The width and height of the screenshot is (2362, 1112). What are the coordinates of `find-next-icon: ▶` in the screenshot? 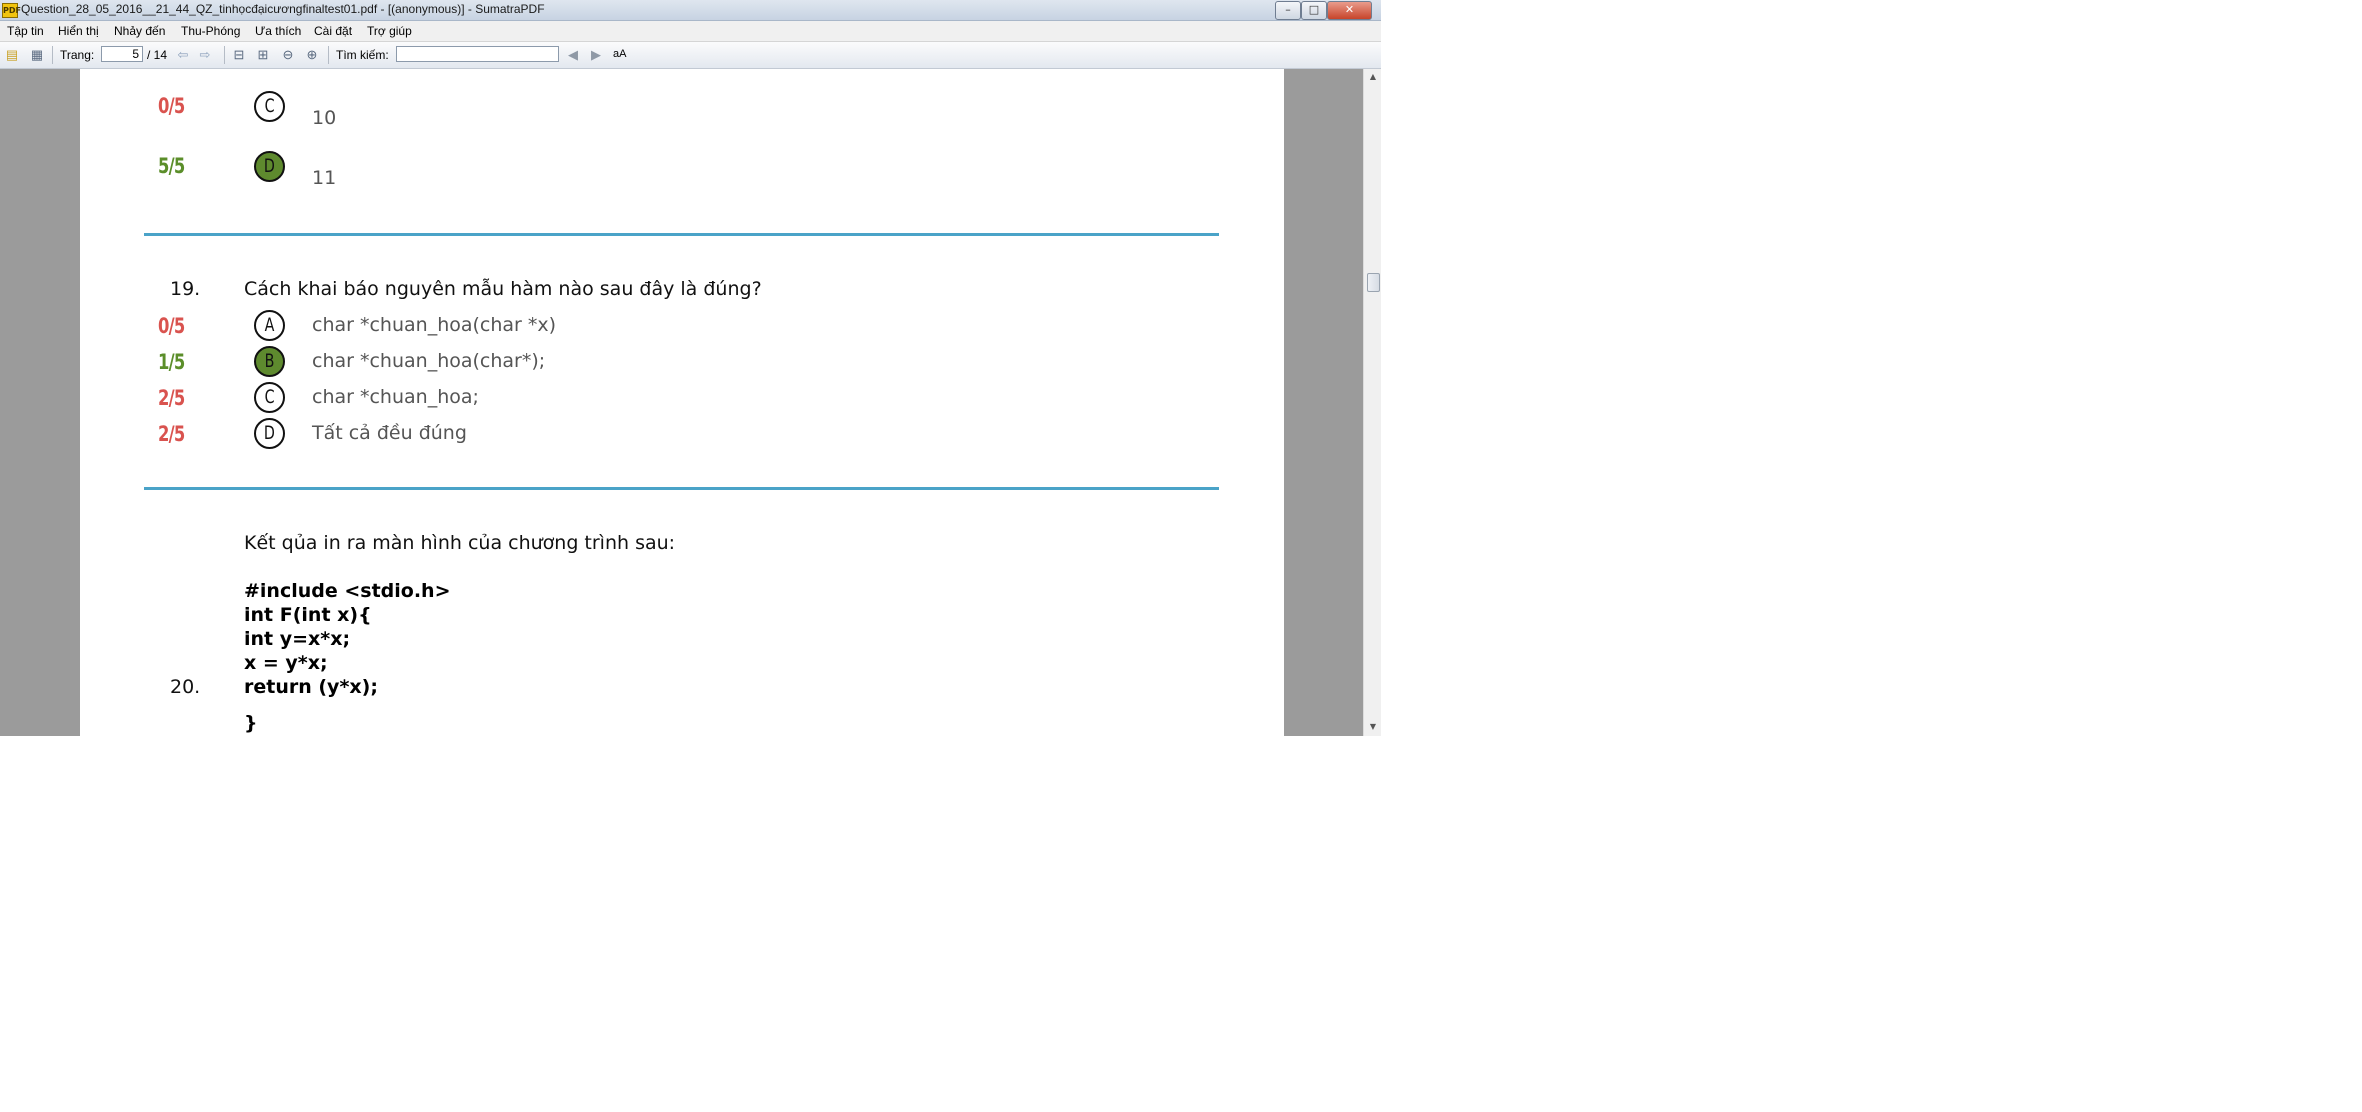 It's located at (596, 55).